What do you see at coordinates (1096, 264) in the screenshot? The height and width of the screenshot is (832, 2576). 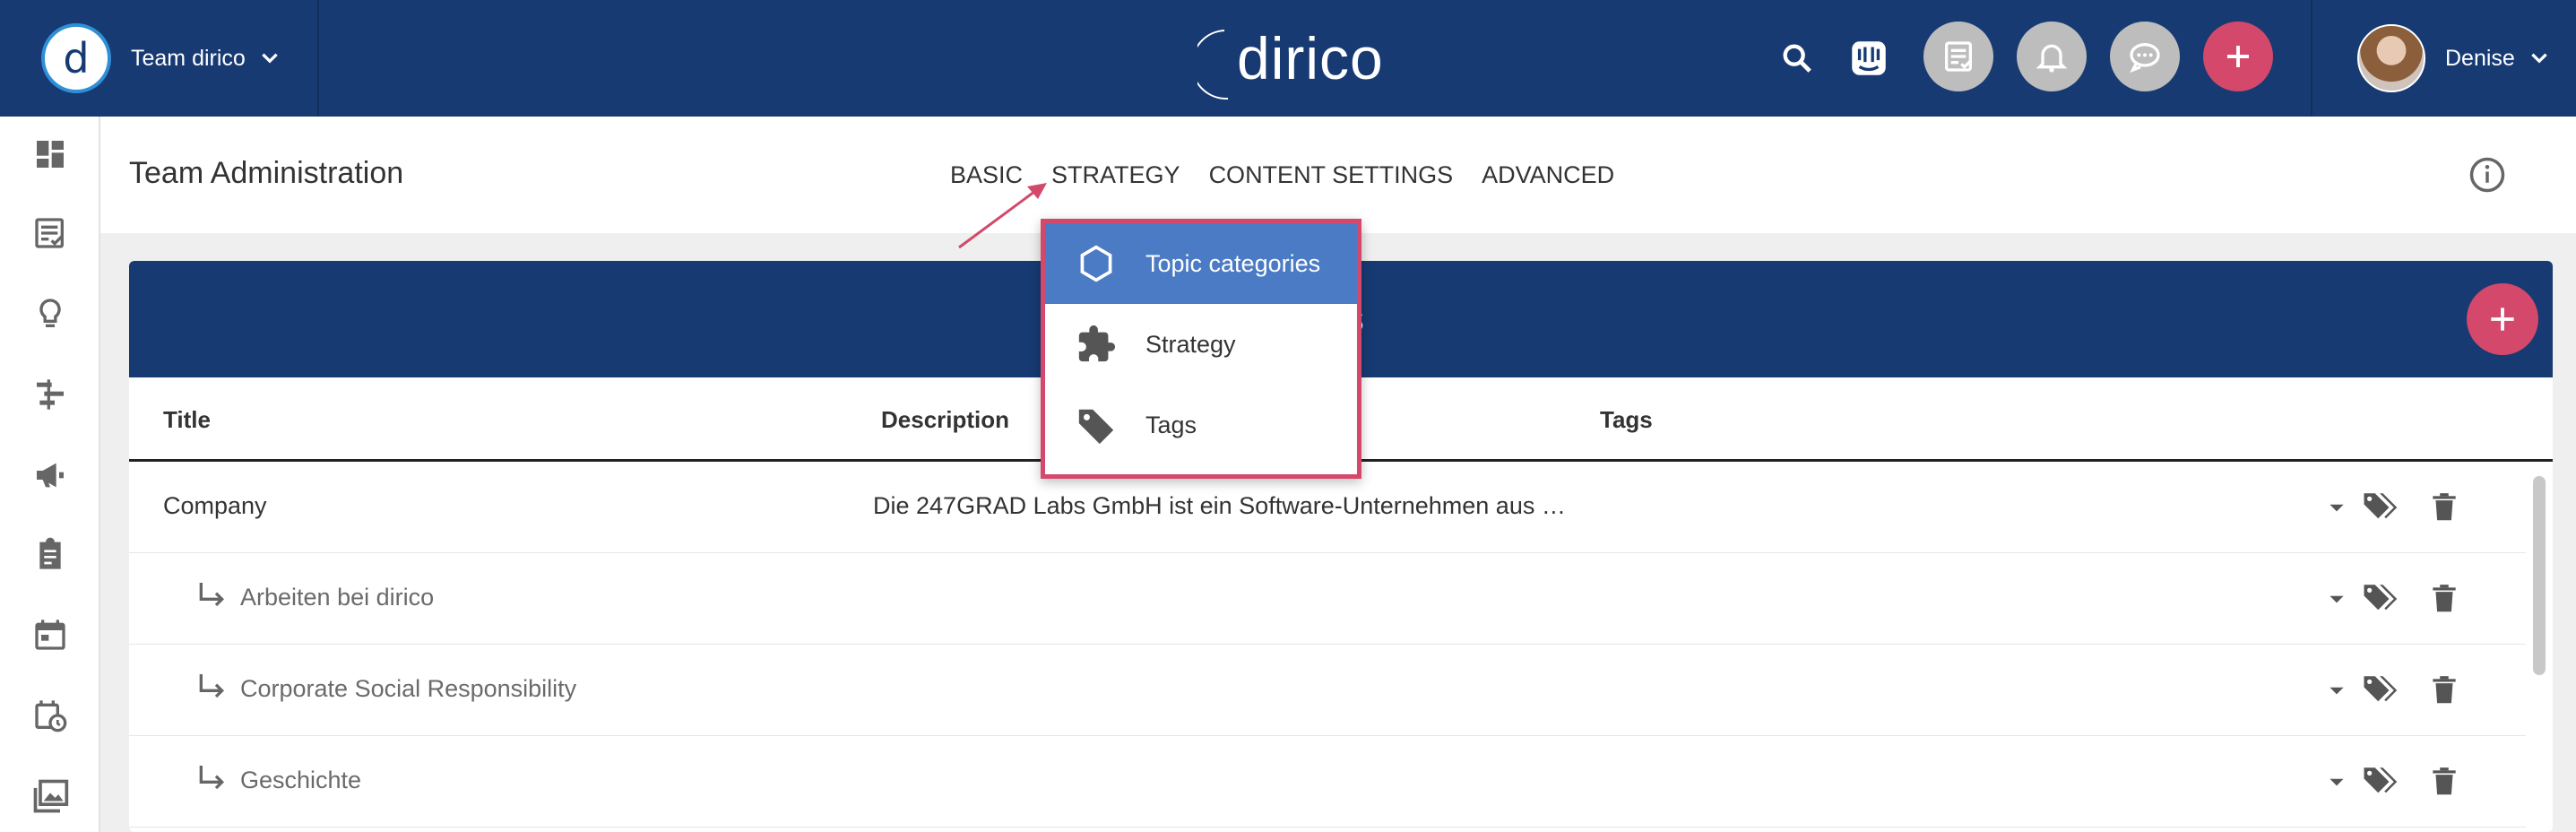 I see `hexagon-icon` at bounding box center [1096, 264].